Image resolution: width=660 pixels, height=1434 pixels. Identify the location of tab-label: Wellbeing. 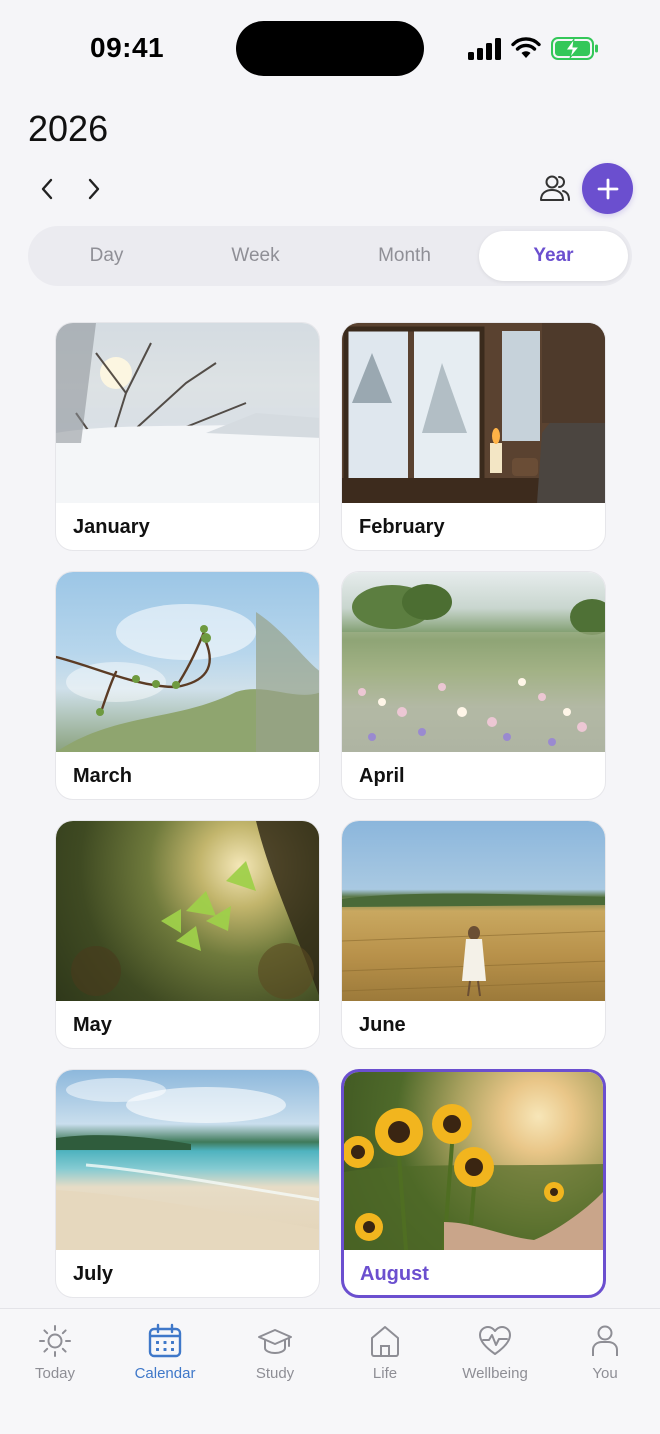
(495, 1373).